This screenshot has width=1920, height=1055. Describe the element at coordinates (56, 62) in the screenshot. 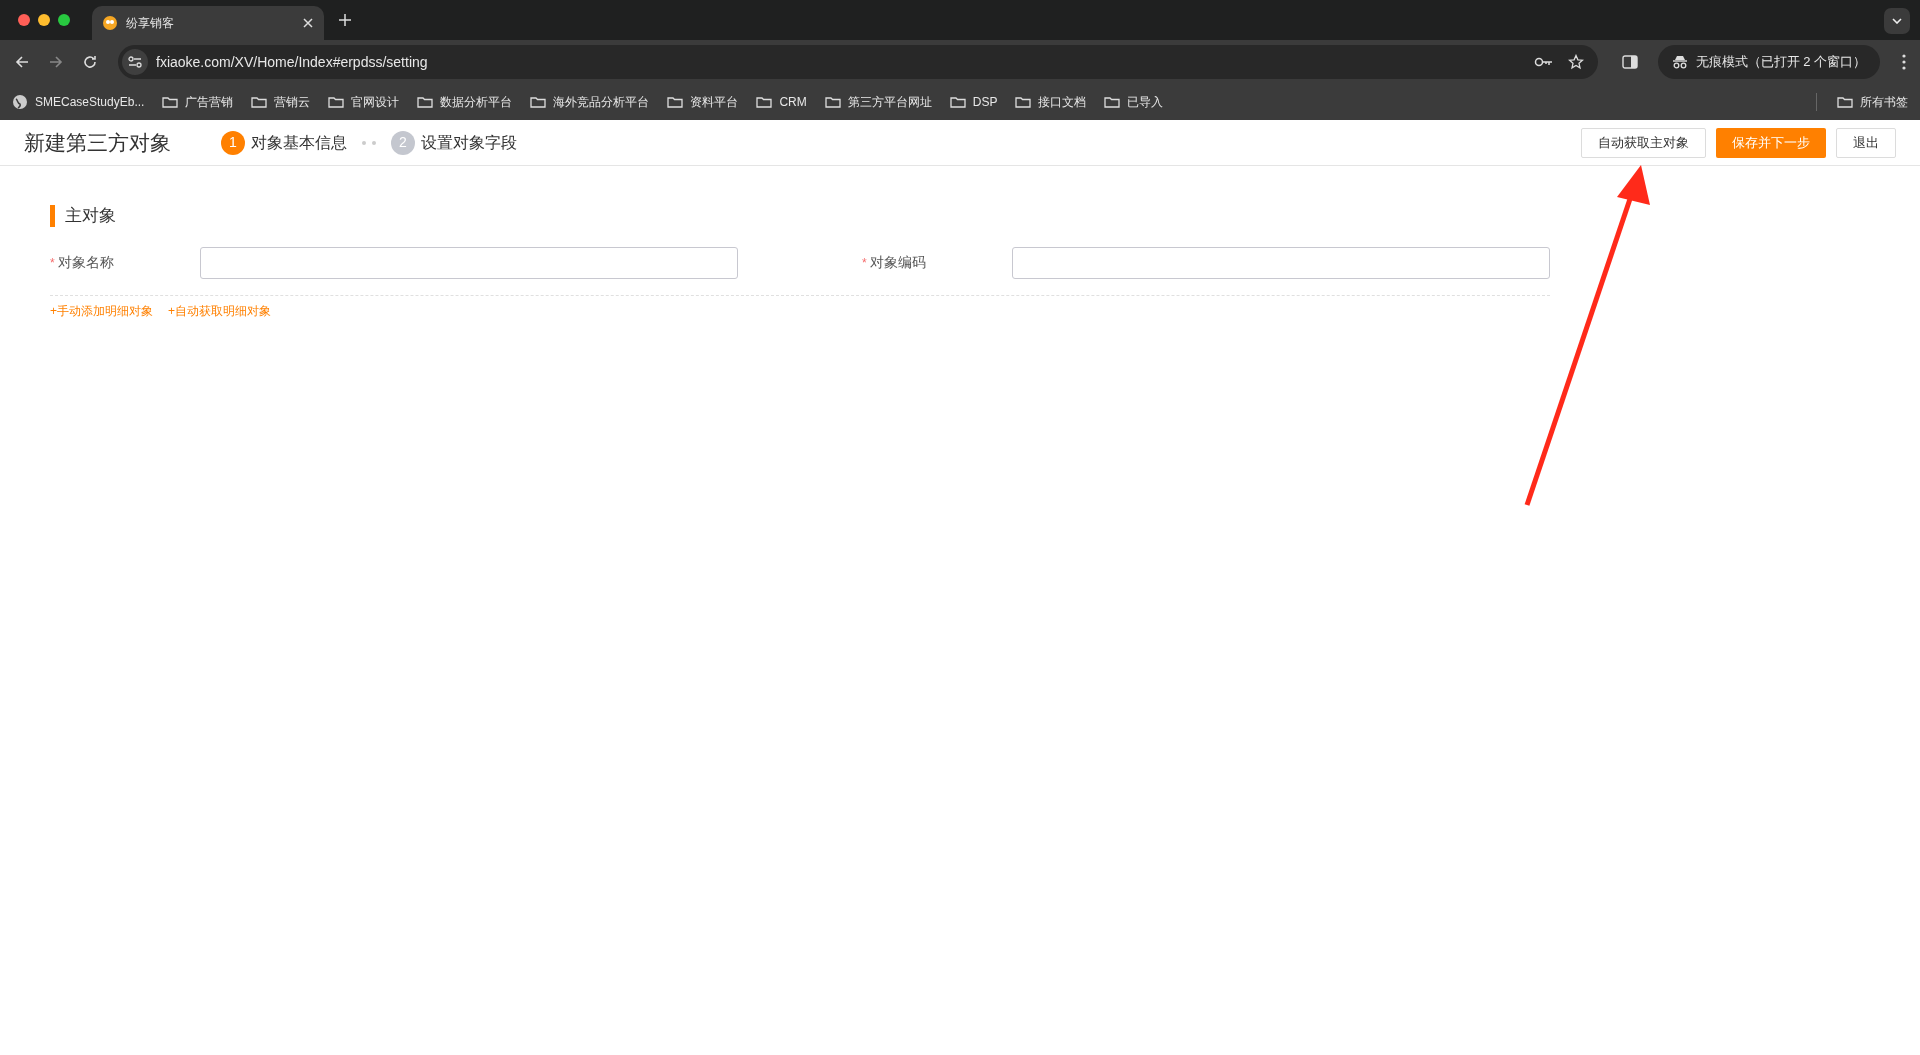

I see `forward-arrow-icon` at that location.